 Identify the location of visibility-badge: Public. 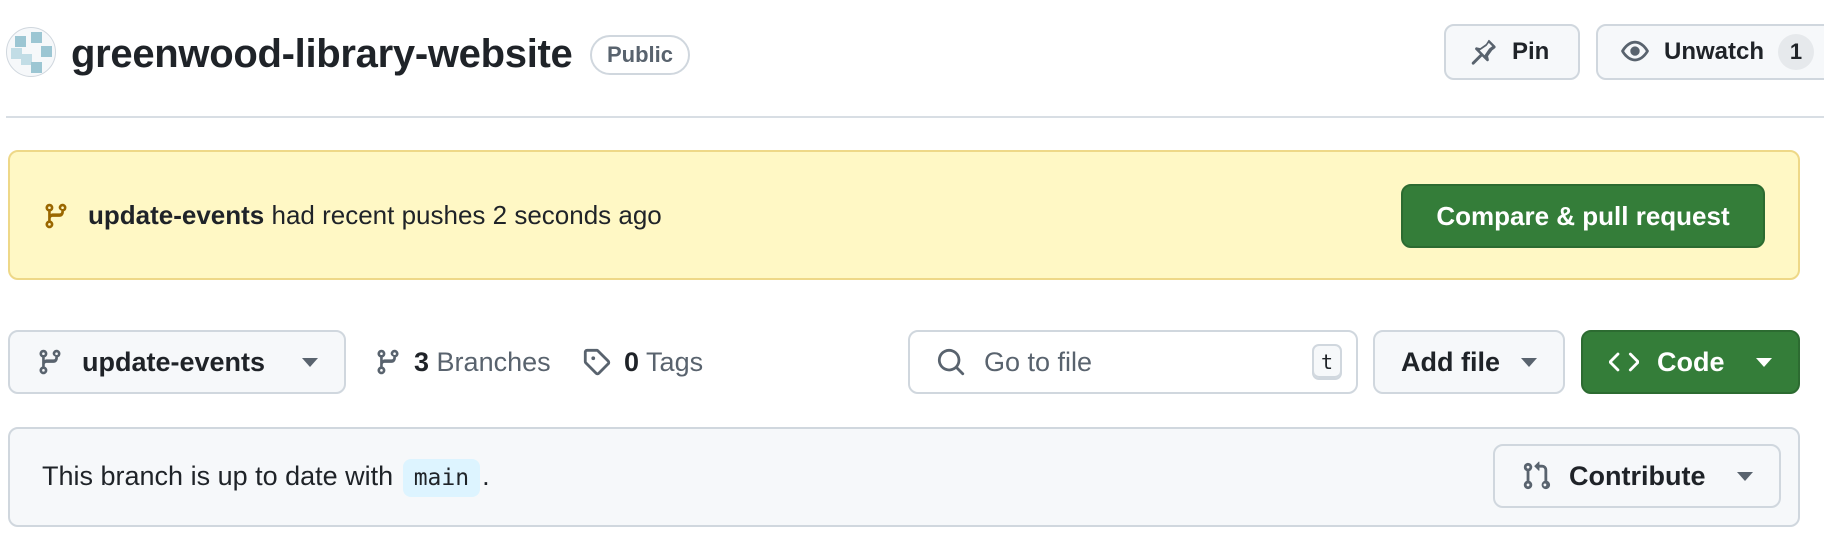
(640, 55).